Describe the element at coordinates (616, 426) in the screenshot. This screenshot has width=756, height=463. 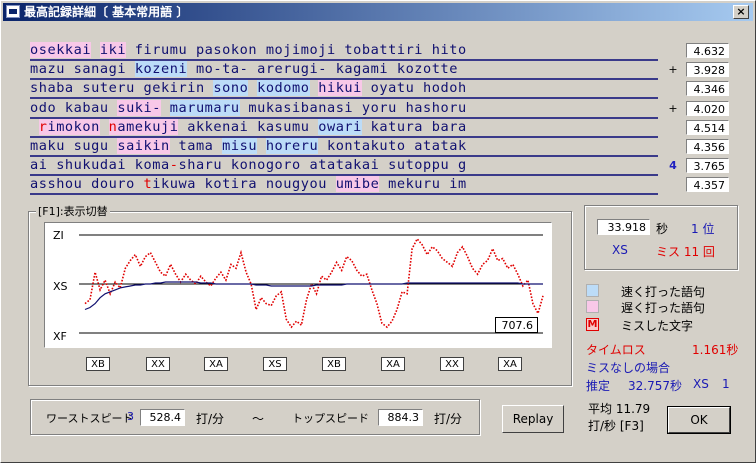
I see `average-line2: 打/秒 [F3]` at that location.